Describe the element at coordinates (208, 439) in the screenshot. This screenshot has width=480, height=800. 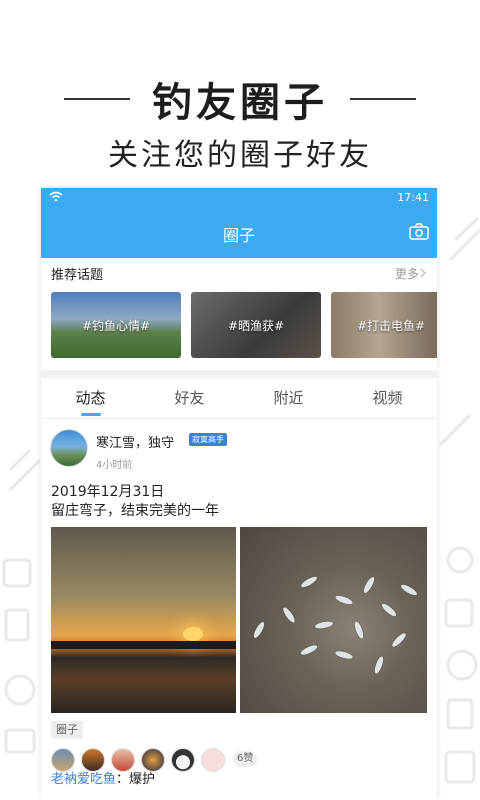
I see `user-level-badge: 寂寞高手` at that location.